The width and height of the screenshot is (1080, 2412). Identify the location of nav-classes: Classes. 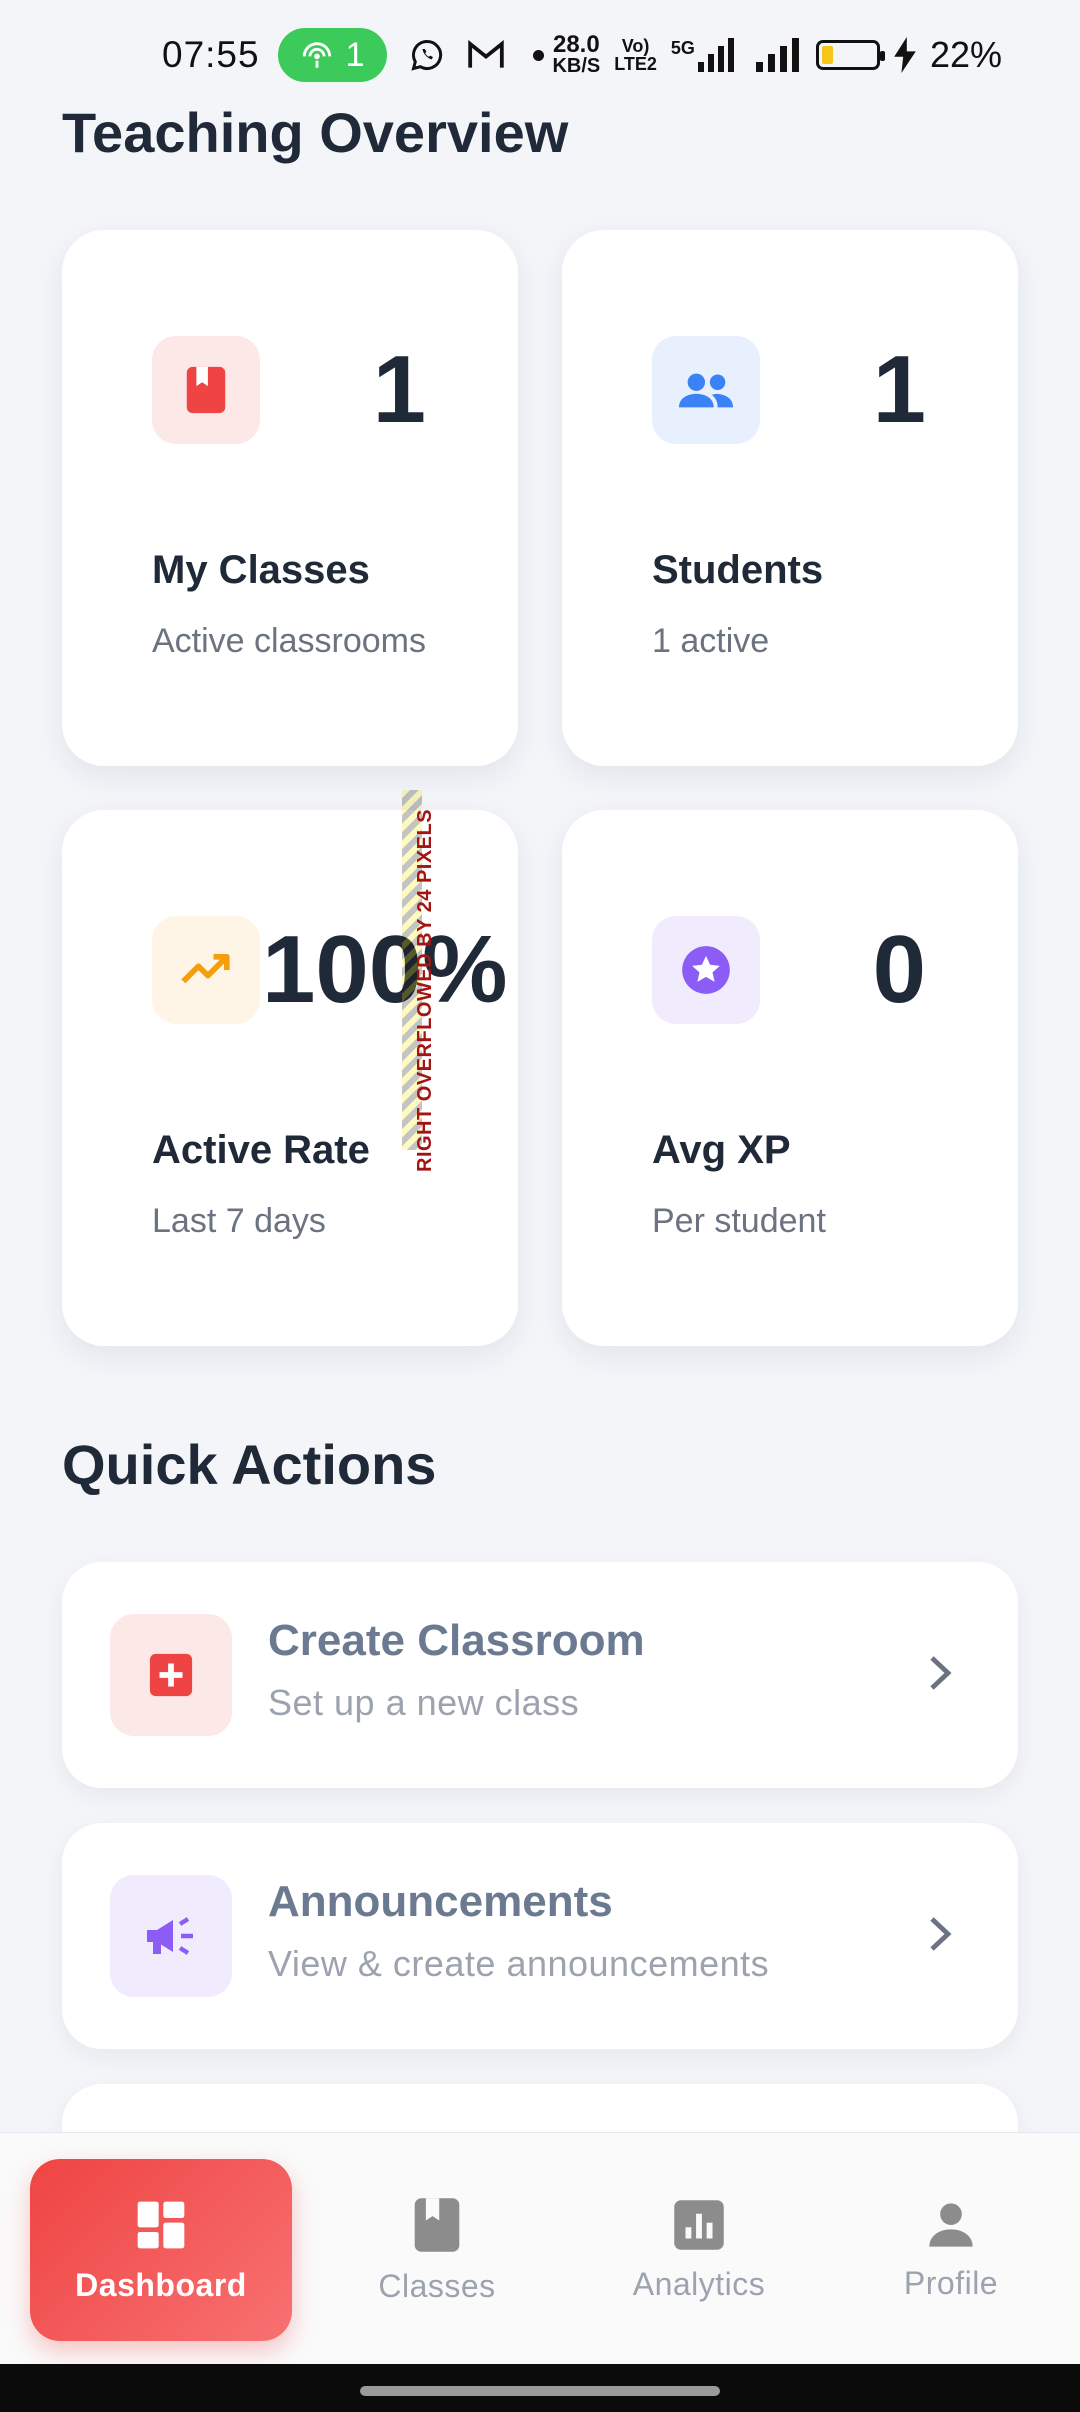
(437, 2250).